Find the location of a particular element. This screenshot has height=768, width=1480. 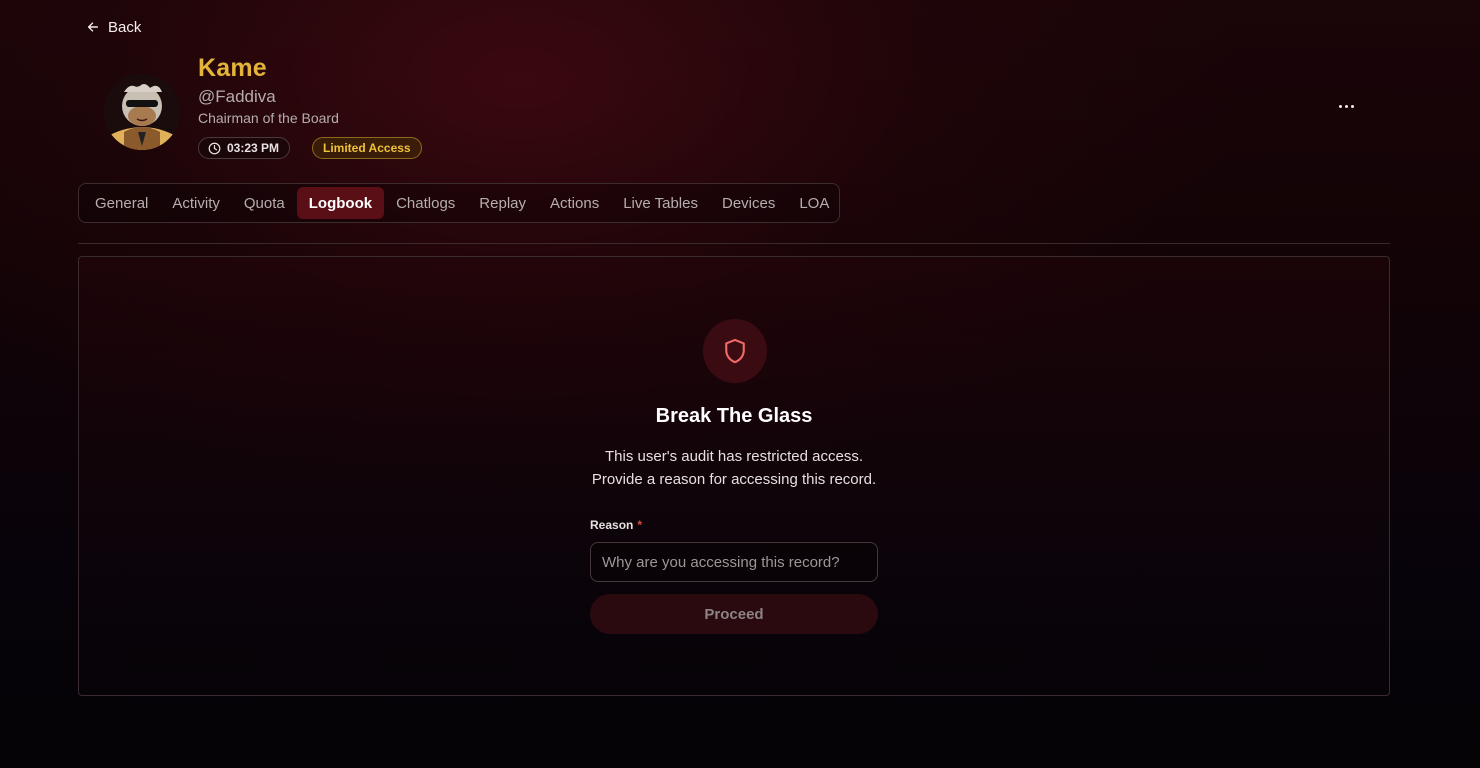

reason-label: Reason * is located at coordinates (616, 525).